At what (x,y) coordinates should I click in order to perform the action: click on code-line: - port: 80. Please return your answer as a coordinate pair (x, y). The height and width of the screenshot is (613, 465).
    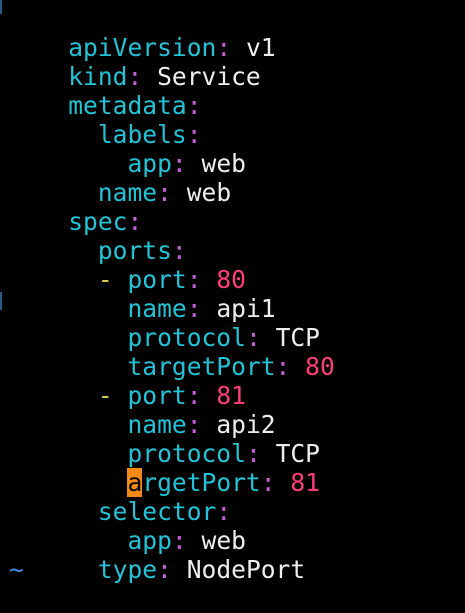
    Looking at the image, I should click on (127, 265).